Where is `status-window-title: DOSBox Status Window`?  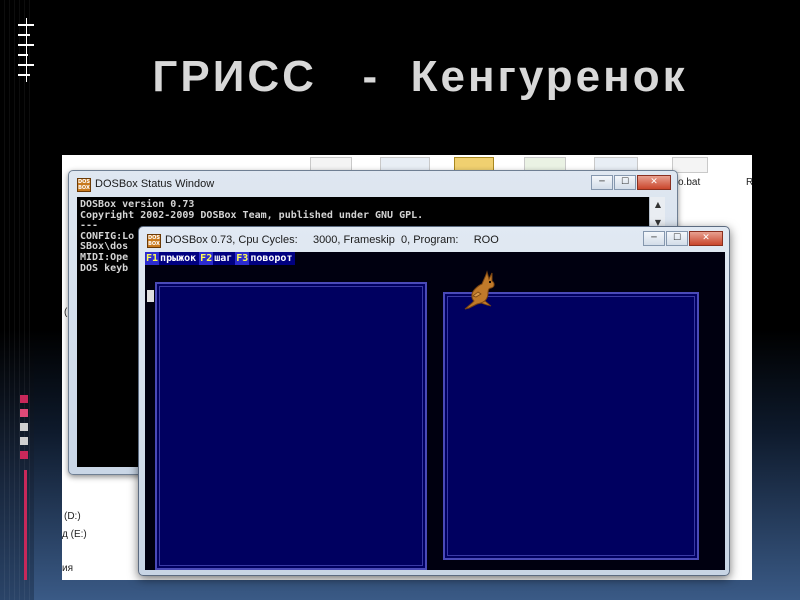 status-window-title: DOSBox Status Window is located at coordinates (155, 184).